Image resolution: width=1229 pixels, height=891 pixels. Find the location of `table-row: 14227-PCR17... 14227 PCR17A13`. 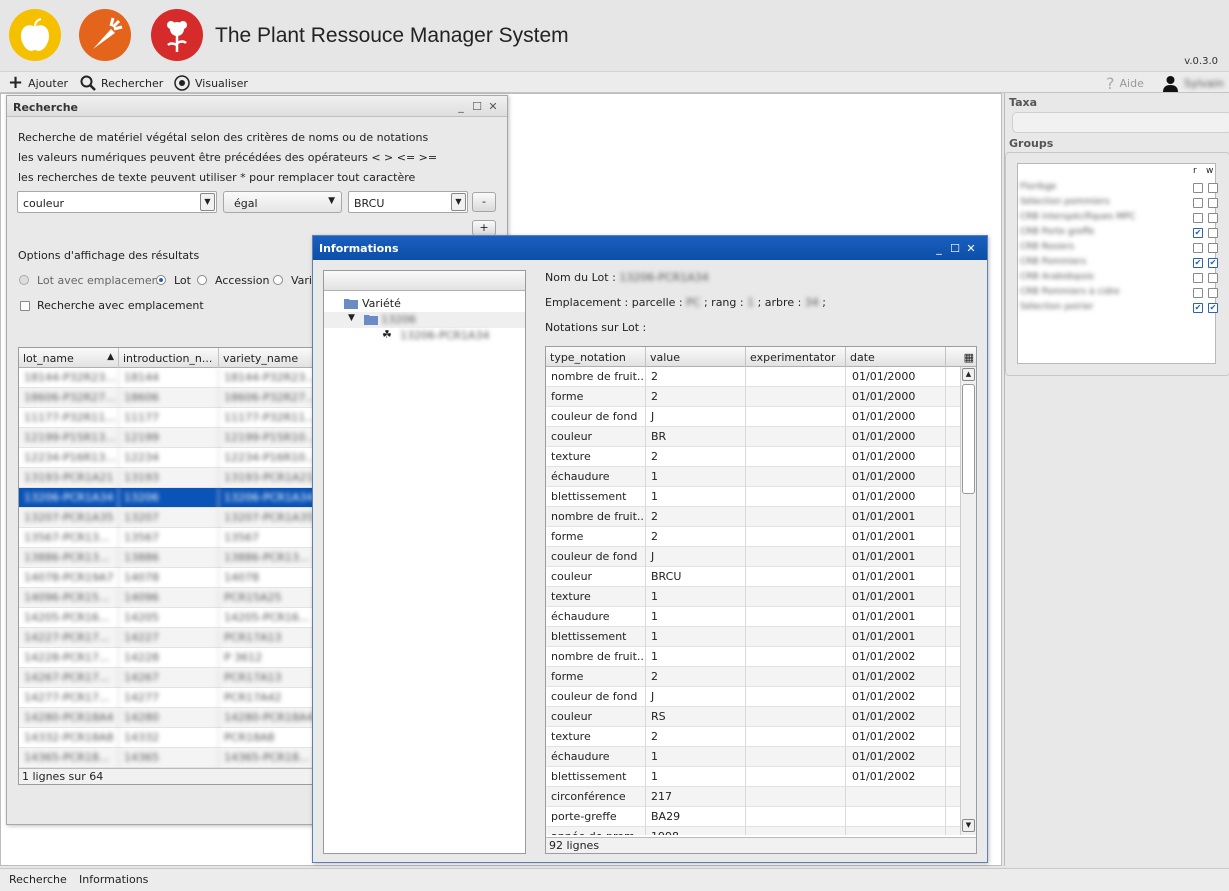

table-row: 14227-PCR17... 14227 PCR17A13 is located at coordinates (166, 638).